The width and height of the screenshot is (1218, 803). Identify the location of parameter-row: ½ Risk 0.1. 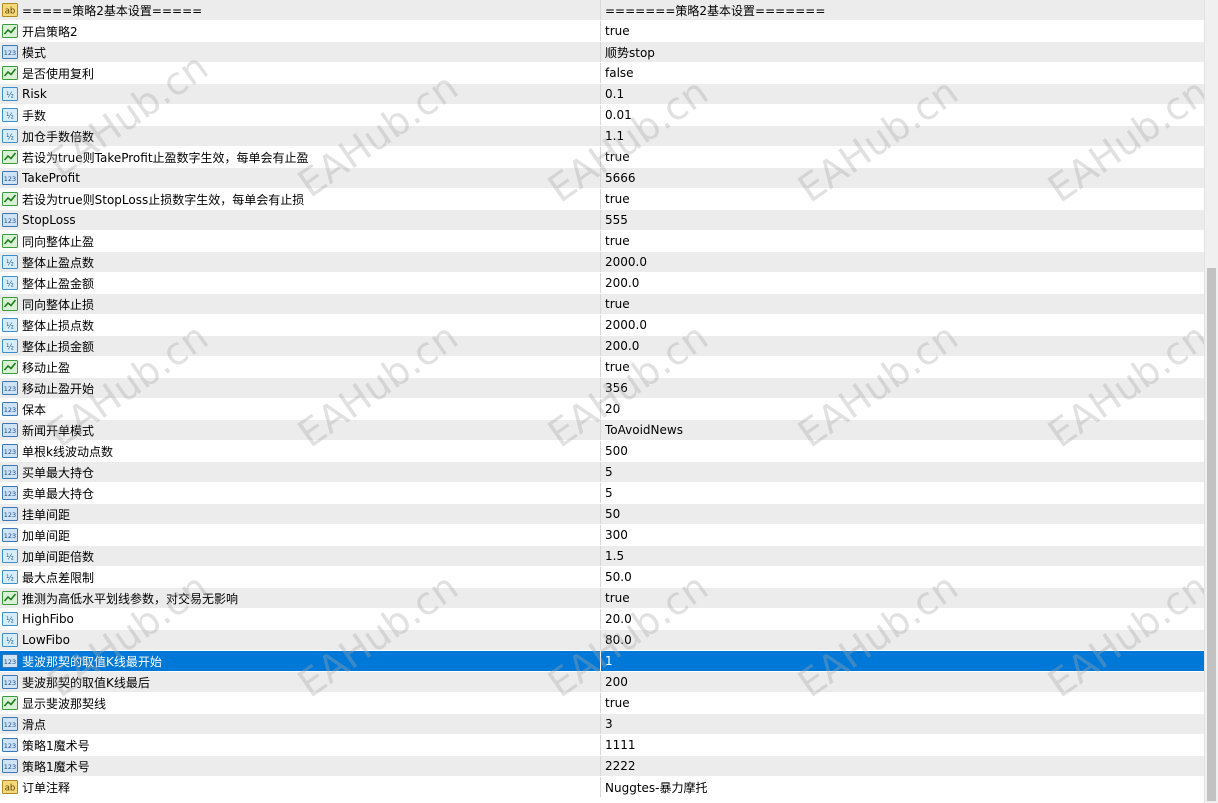
(602, 94).